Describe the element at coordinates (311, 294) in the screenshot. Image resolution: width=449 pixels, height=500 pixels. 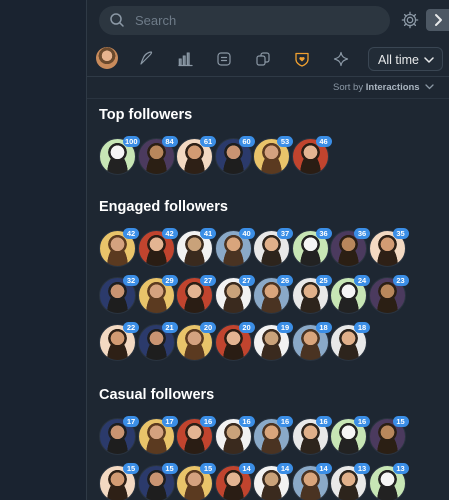
I see `follower-avatar: 25` at that location.